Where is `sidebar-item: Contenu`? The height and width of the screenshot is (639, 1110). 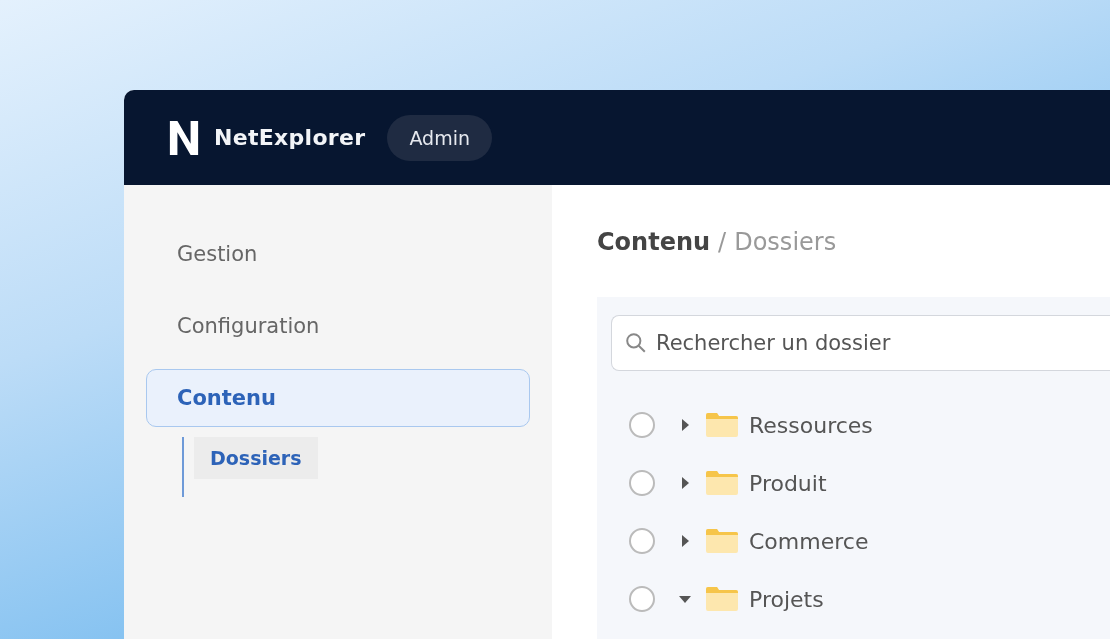
sidebar-item: Contenu is located at coordinates (338, 398).